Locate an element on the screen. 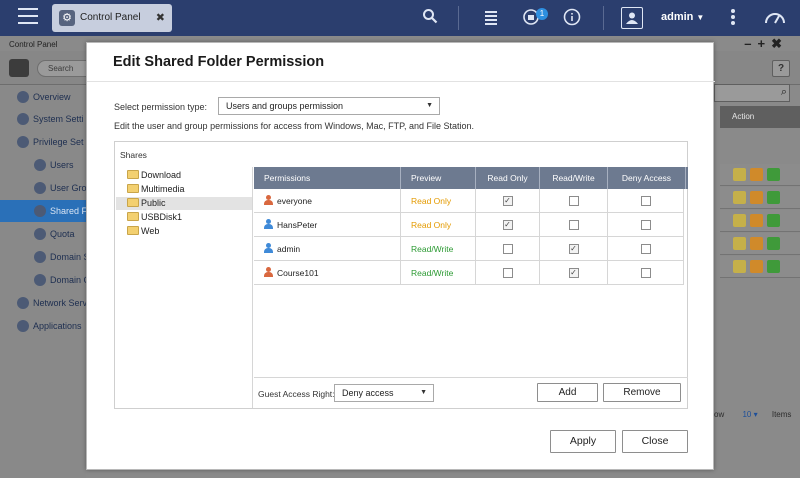 This screenshot has height=478, width=800. permission-name: HansPeter is located at coordinates (297, 225).